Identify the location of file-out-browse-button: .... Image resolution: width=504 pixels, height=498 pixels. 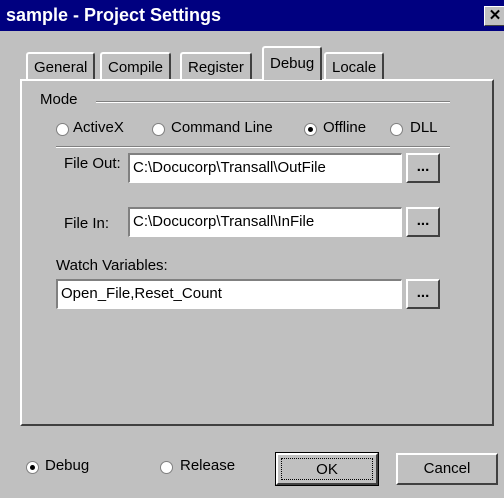
(423, 168).